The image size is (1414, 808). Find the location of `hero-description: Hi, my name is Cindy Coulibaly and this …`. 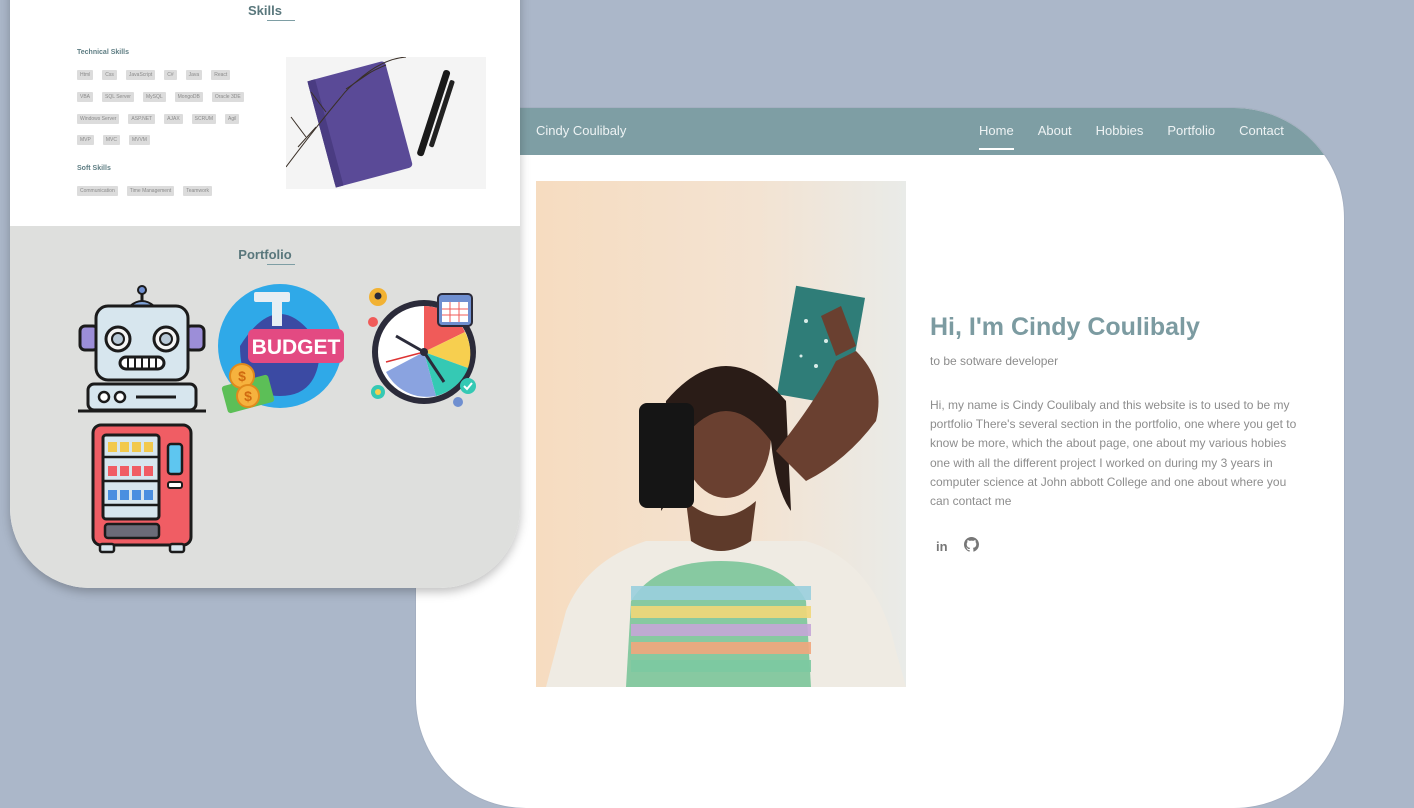

hero-description: Hi, my name is Cindy Coulibaly and this … is located at coordinates (1113, 453).